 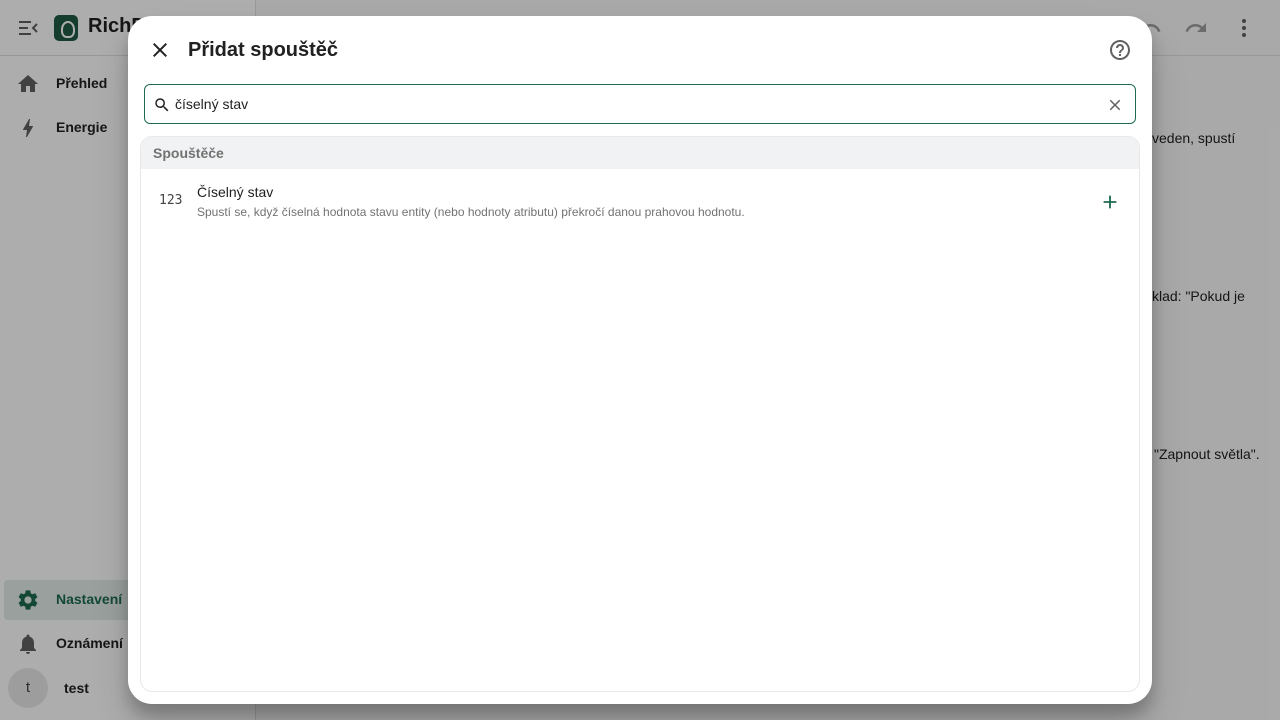 I want to click on dialog-title: Přidat spouštěč, so click(x=263, y=50).